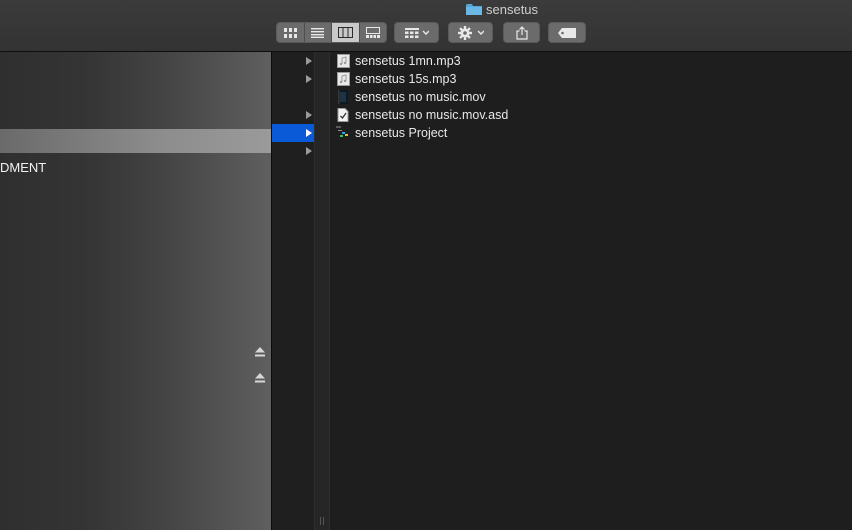 This screenshot has height=530, width=852. What do you see at coordinates (408, 61) in the screenshot?
I see `file-name: sensetus 1mn.mp3` at bounding box center [408, 61].